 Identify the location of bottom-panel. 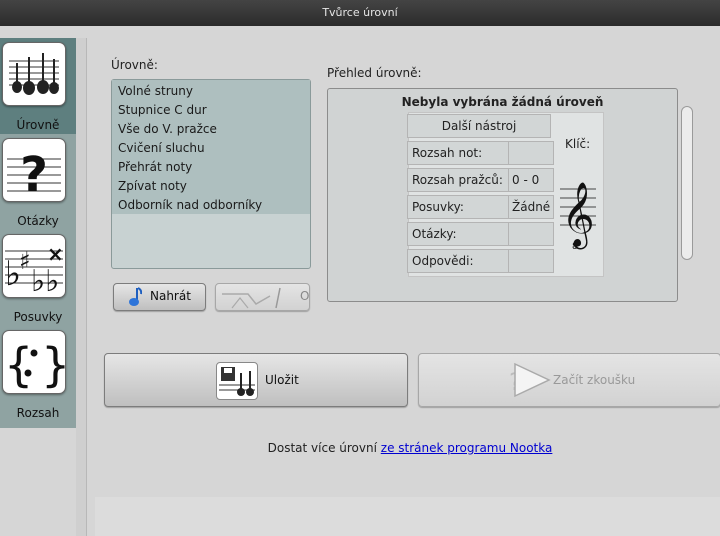
(407, 516).